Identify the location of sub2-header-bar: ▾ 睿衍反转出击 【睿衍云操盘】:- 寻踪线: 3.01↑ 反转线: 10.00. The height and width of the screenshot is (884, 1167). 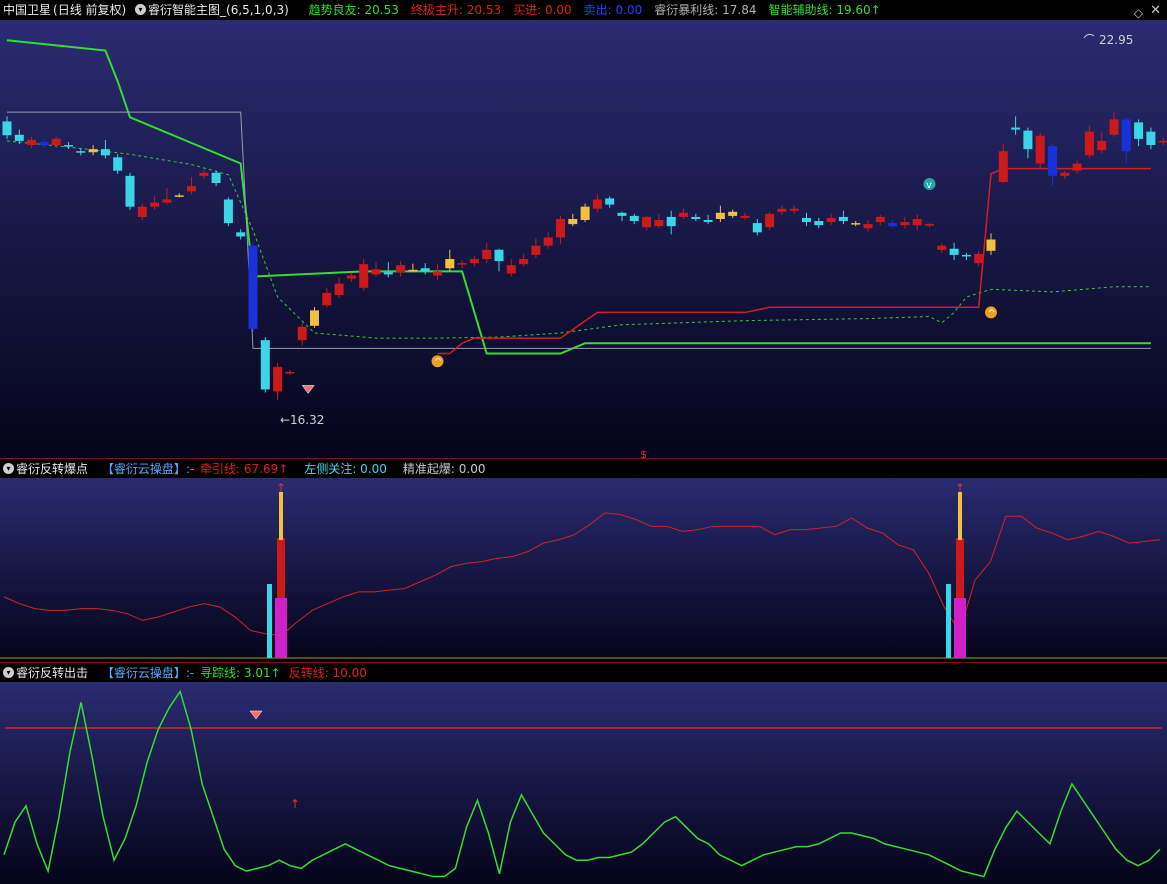
(583, 672).